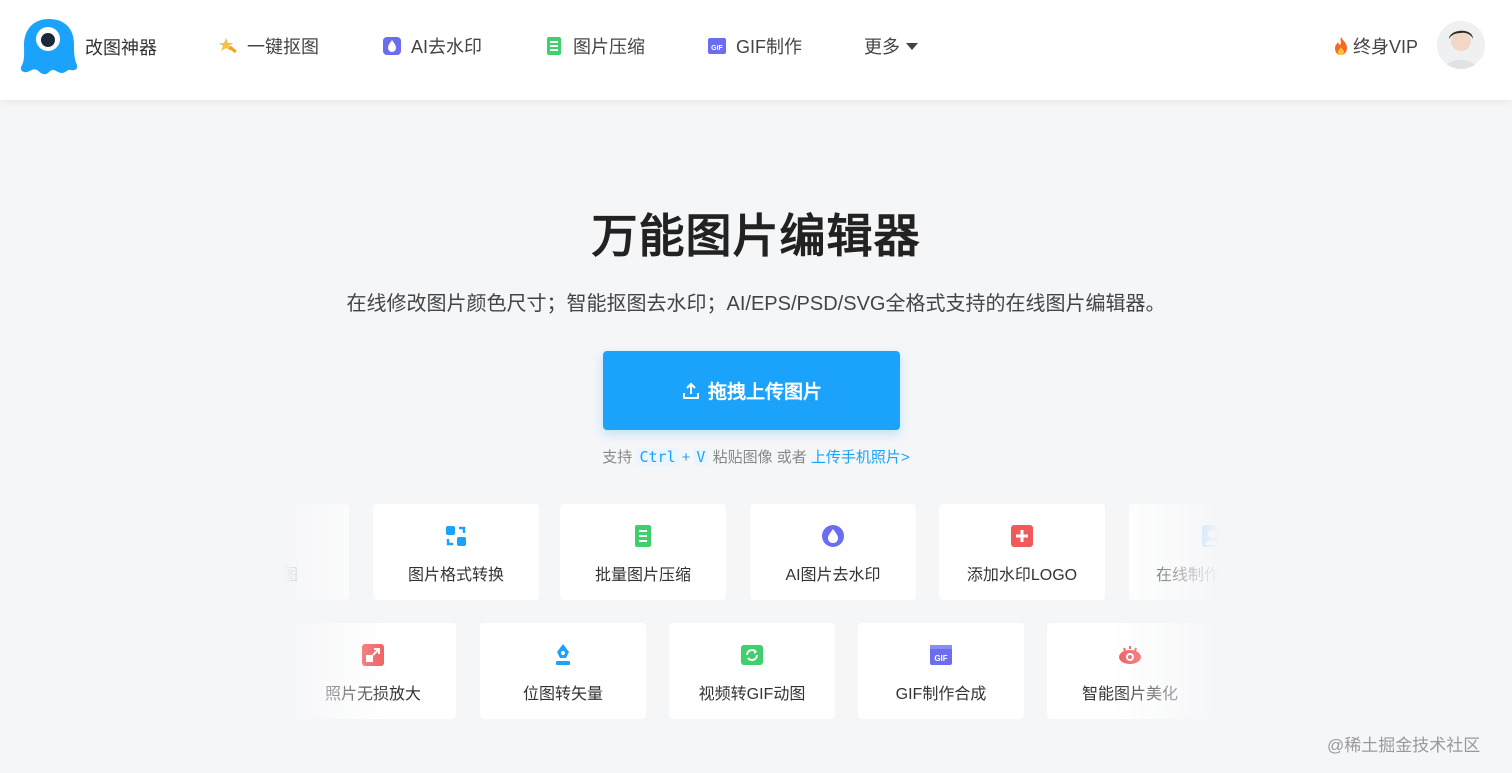  What do you see at coordinates (456, 552) in the screenshot?
I see `tool-card-format-convert: 图片格式转换` at bounding box center [456, 552].